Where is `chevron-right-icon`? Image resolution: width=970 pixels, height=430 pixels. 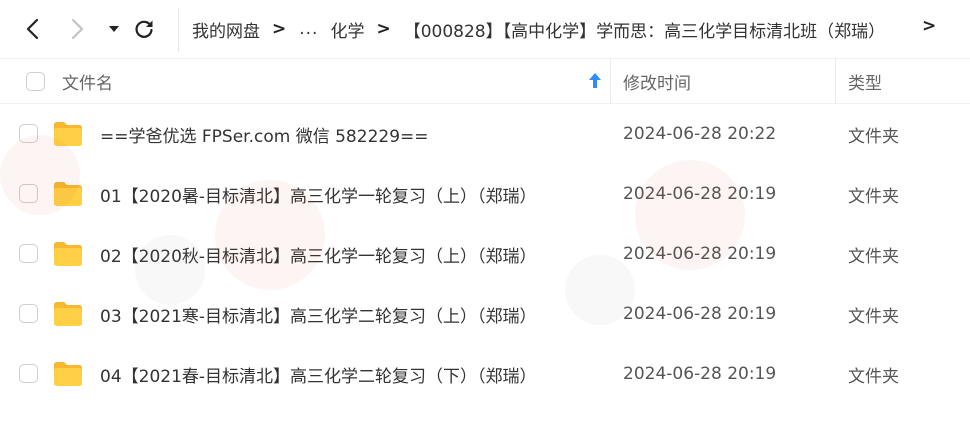
chevron-right-icon is located at coordinates (77, 29).